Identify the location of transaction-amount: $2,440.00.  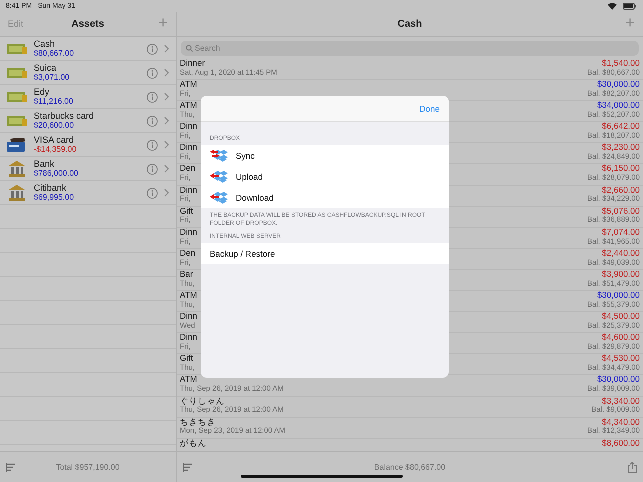
(621, 253).